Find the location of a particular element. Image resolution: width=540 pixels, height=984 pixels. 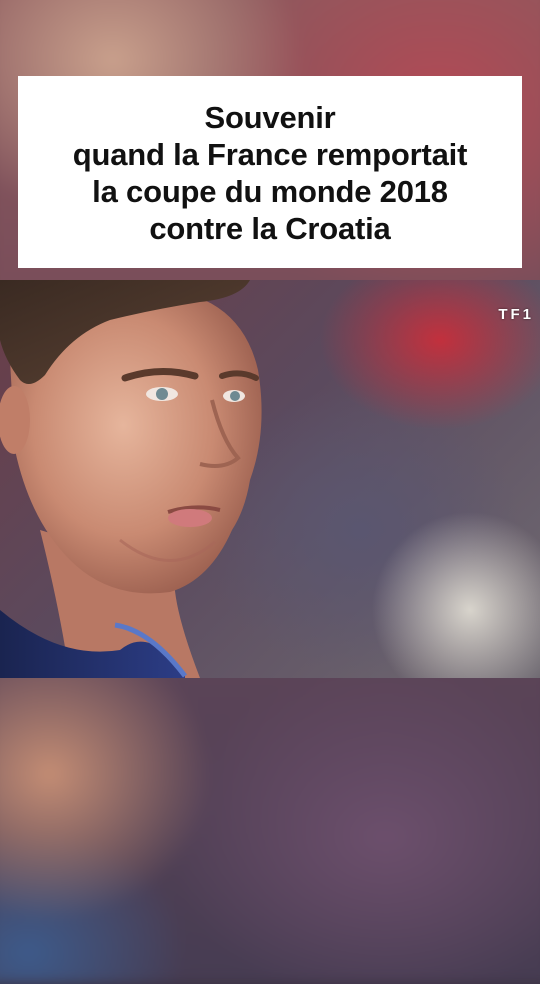

channel-logo: TF1 is located at coordinates (516, 314).